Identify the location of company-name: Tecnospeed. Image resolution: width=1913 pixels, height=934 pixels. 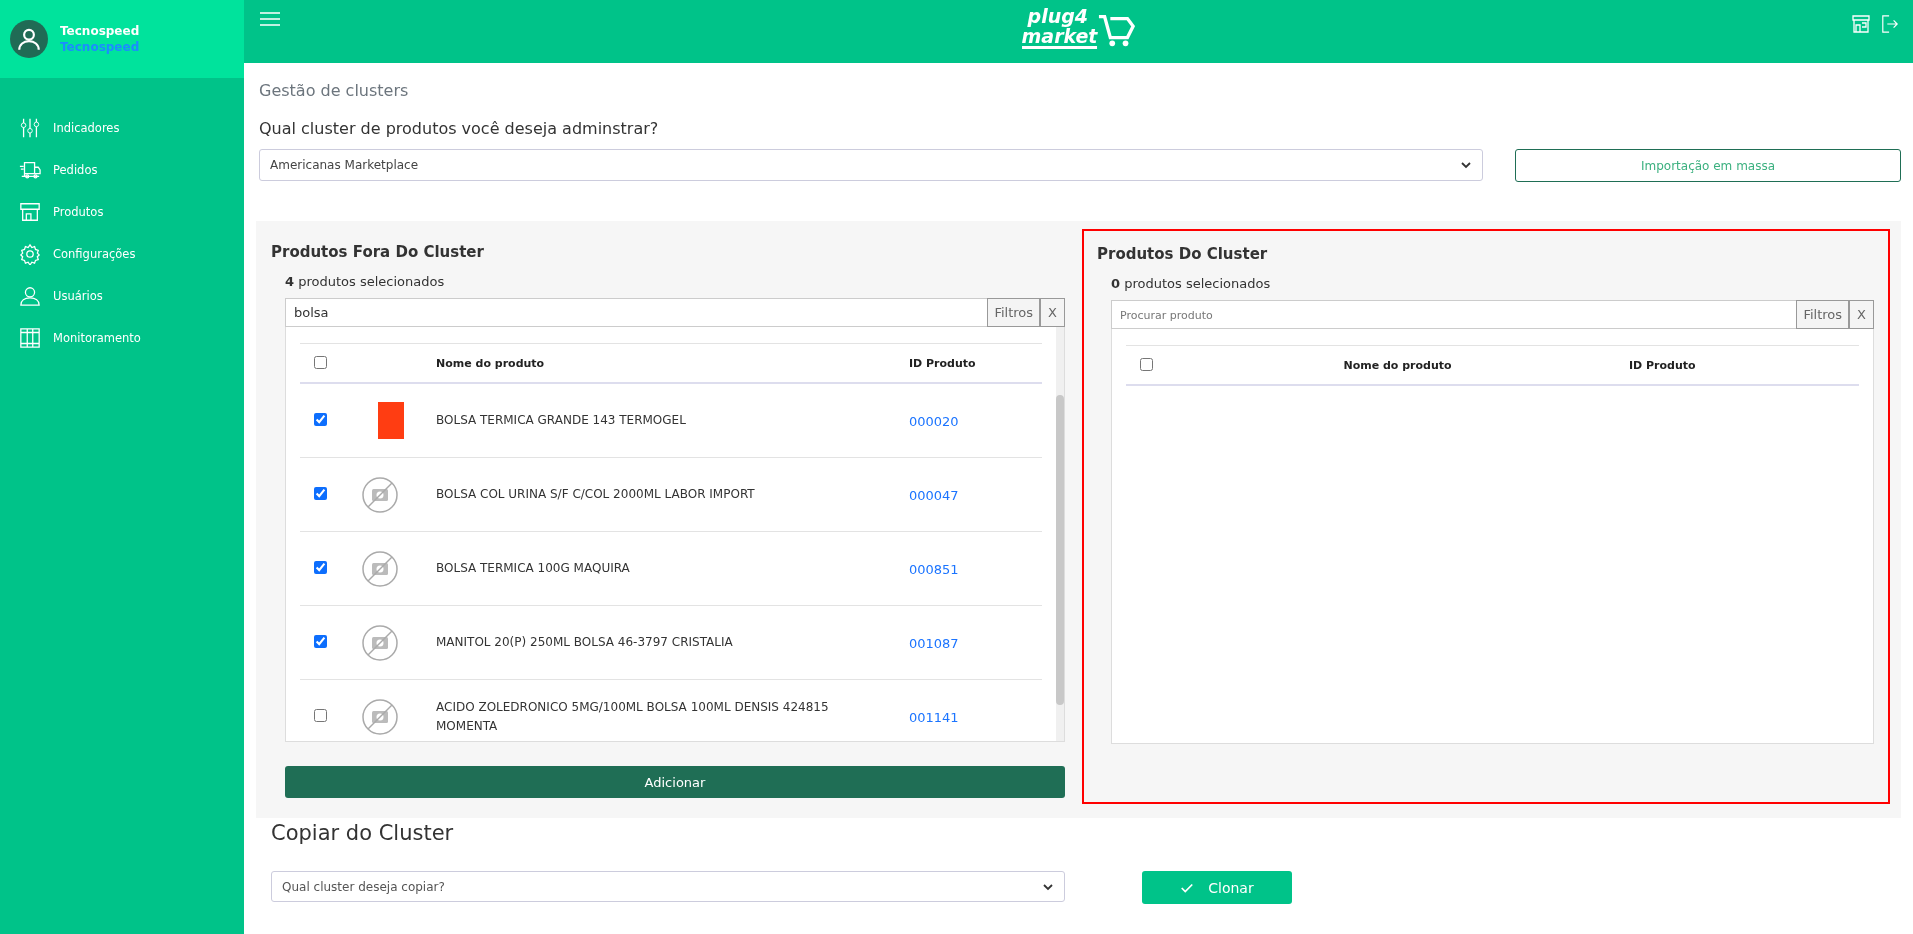
(100, 47).